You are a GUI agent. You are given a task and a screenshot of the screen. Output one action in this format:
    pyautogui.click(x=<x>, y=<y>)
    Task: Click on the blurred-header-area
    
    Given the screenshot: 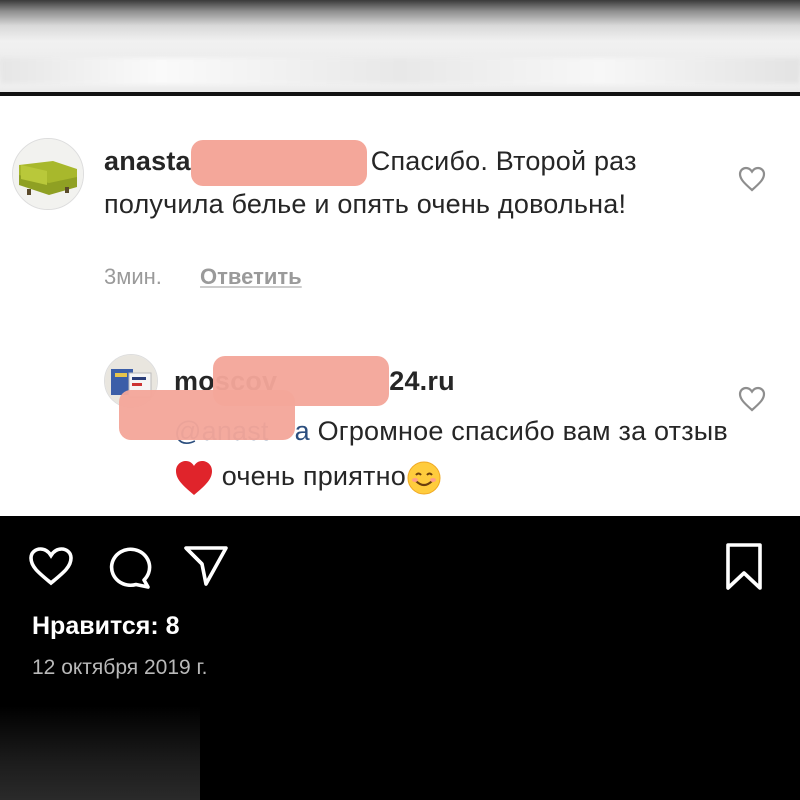 What is the action you would take?
    pyautogui.click(x=400, y=46)
    